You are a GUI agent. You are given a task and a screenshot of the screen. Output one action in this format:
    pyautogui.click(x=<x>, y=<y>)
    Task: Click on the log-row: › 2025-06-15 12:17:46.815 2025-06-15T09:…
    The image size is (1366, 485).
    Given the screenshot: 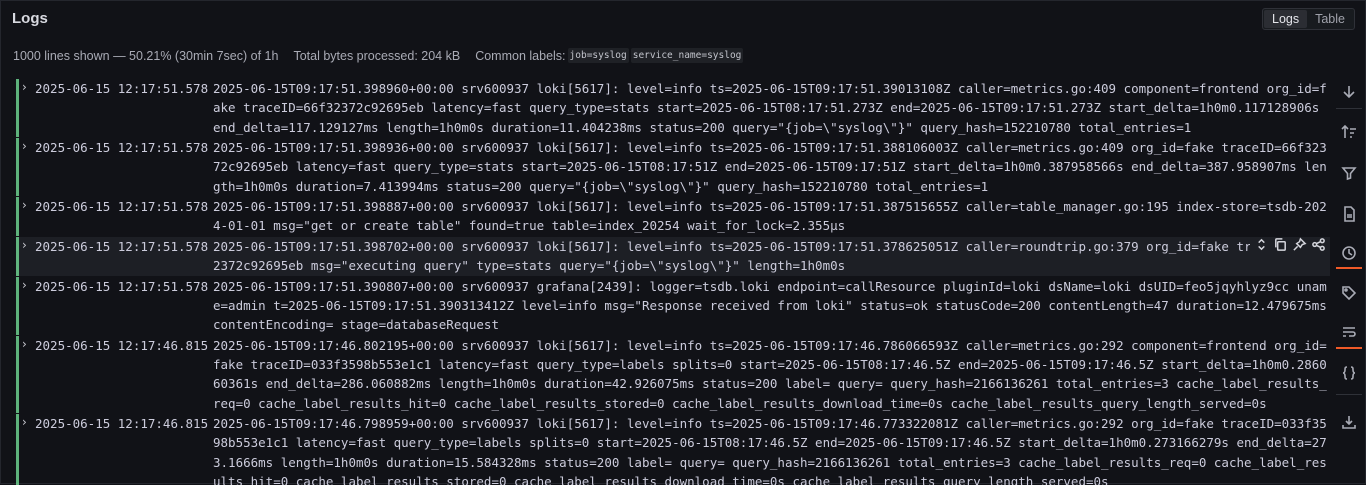 What is the action you would take?
    pyautogui.click(x=673, y=449)
    